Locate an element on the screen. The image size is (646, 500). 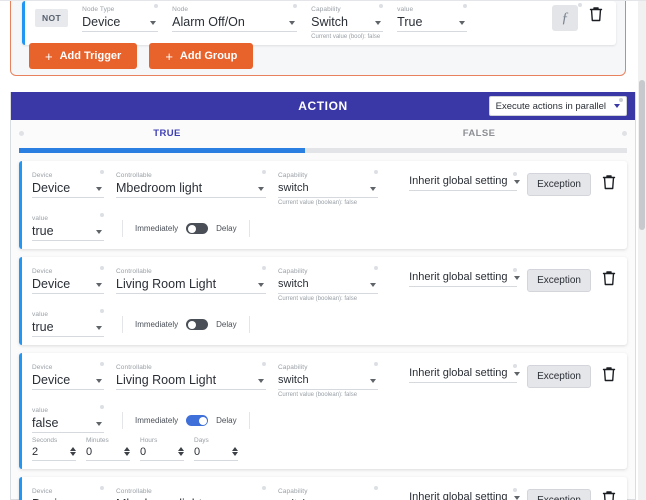
trigger-node-label: Node is located at coordinates (180, 9).